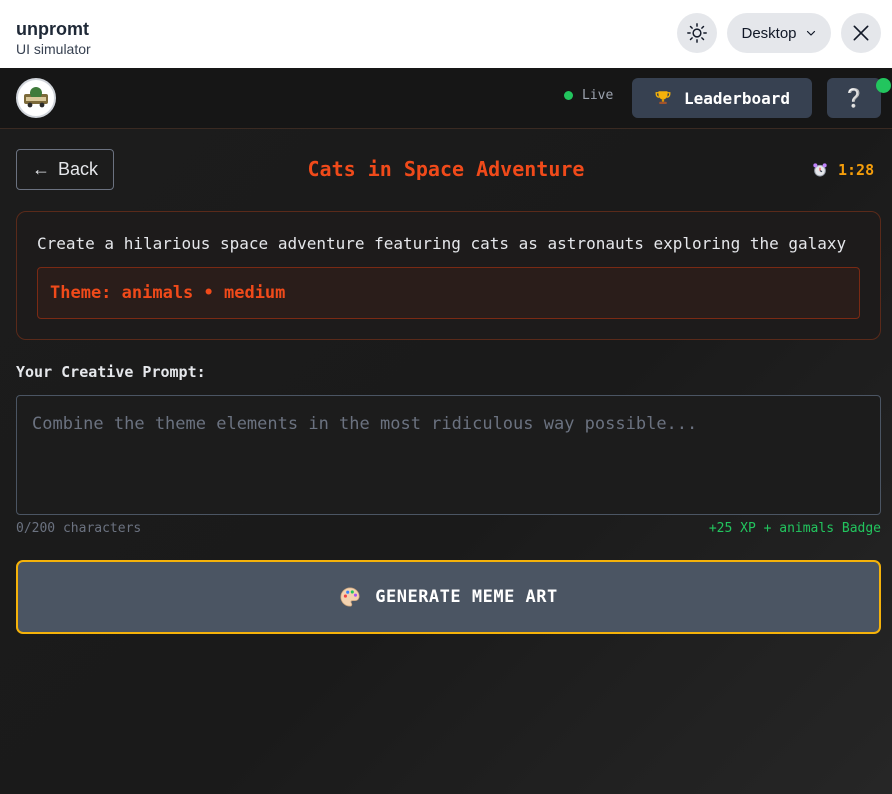 This screenshot has width=892, height=794. I want to click on simulator-top-bar: unpromt UI simulator Desktop, so click(446, 34).